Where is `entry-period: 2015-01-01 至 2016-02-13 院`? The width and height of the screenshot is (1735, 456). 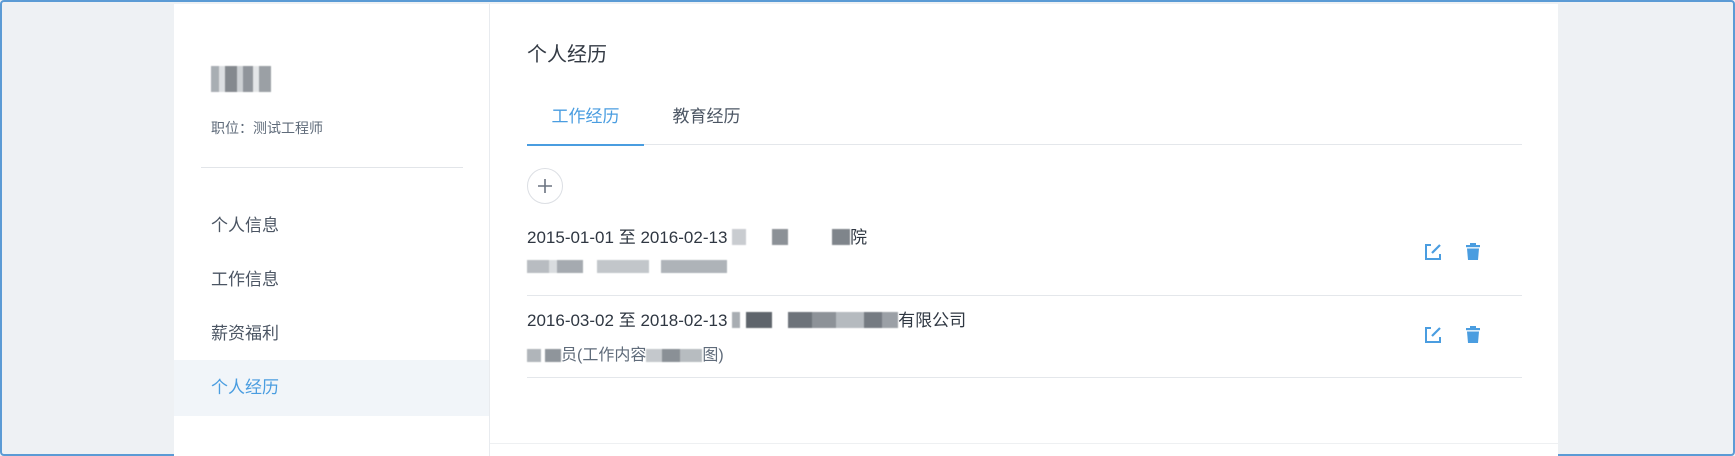
entry-period: 2015-01-01 至 2016-02-13 院 is located at coordinates (697, 235).